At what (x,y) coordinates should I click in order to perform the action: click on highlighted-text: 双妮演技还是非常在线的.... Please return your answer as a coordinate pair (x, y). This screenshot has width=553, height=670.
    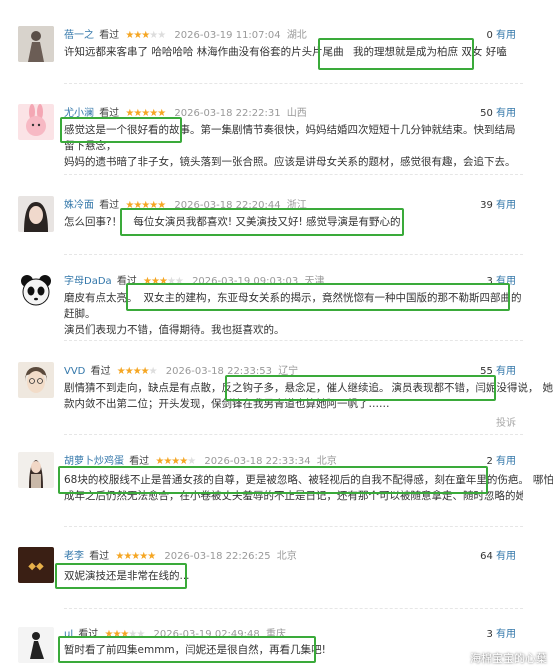
    Looking at the image, I should click on (127, 576).